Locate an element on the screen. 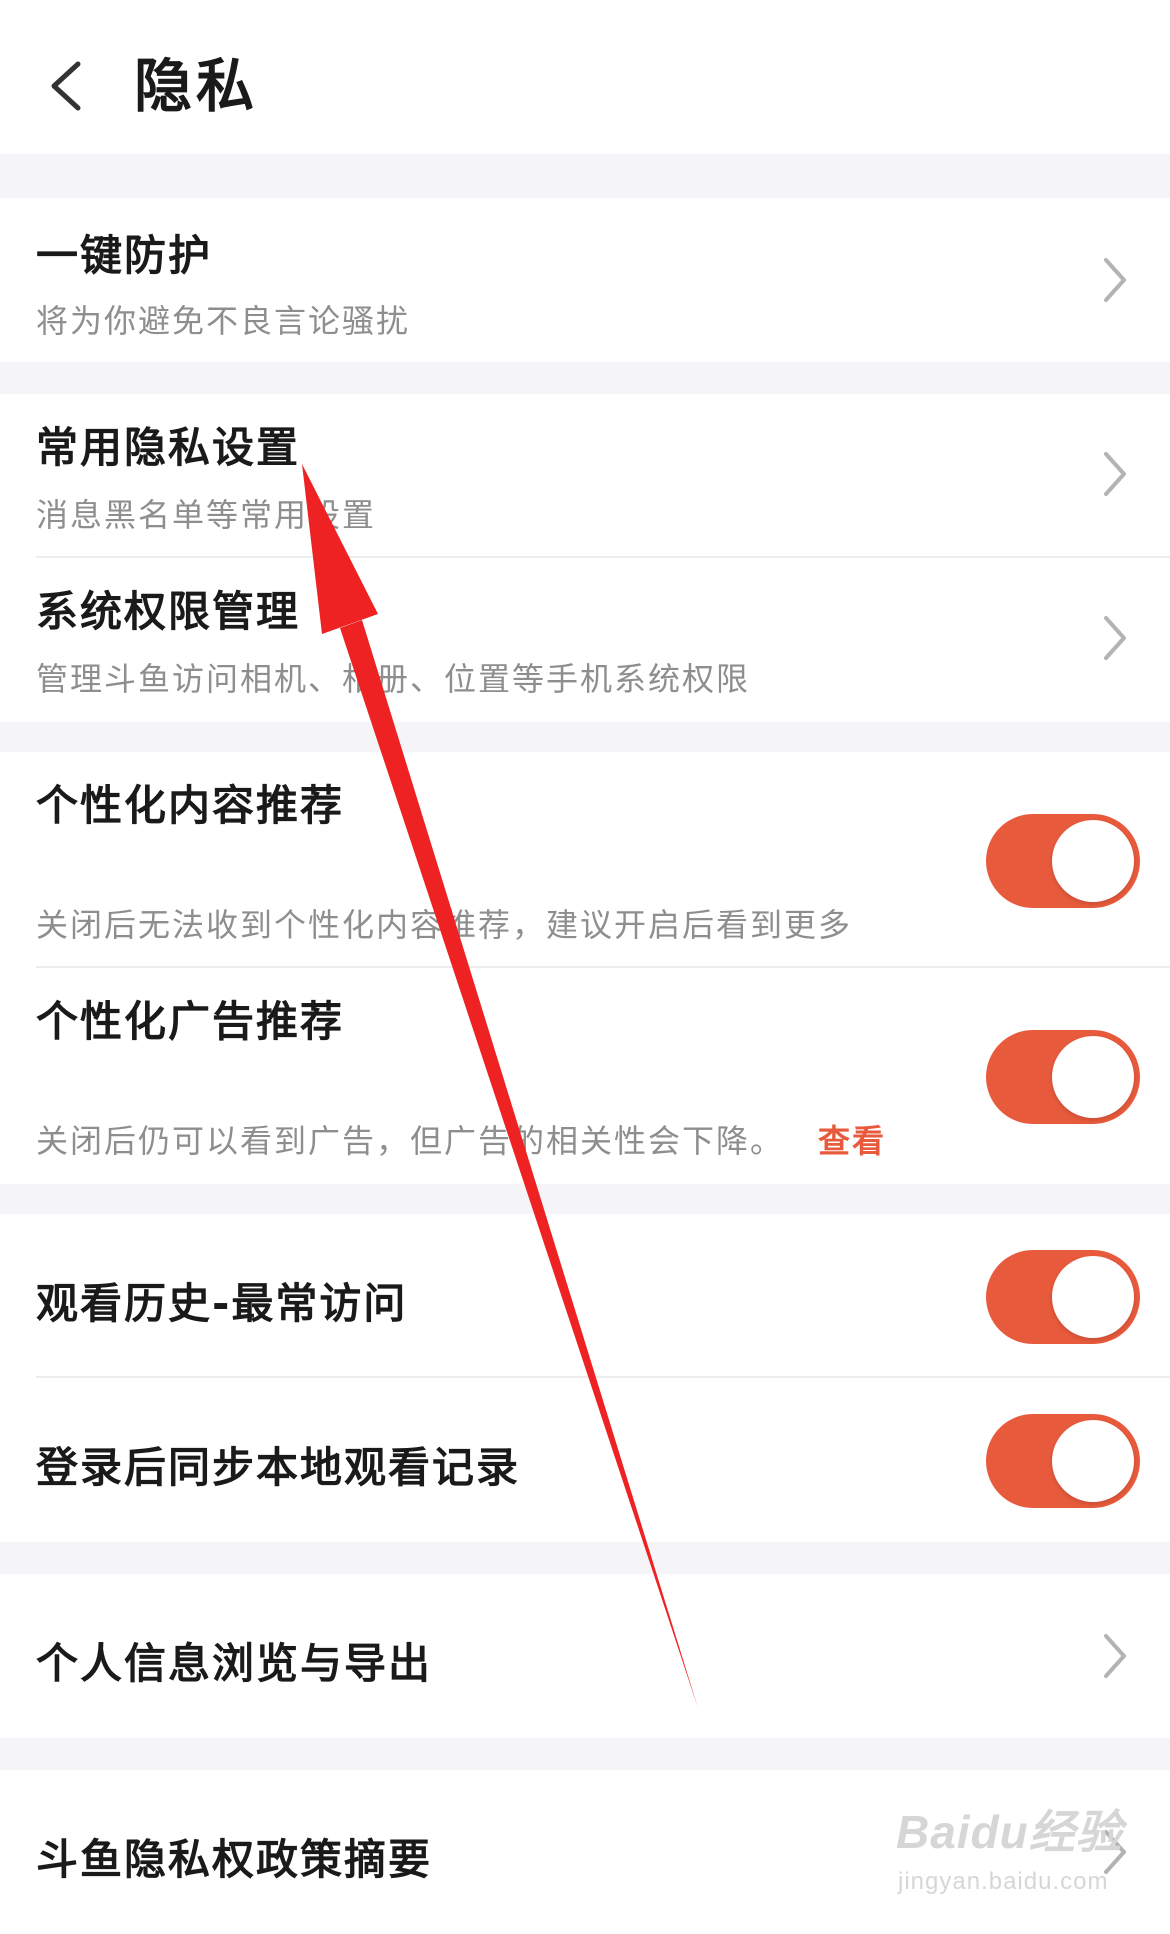 The width and height of the screenshot is (1170, 1934). row-common-privacy-settings: 常用隐私设置 消息黑名单等常用设置 is located at coordinates (585, 476).